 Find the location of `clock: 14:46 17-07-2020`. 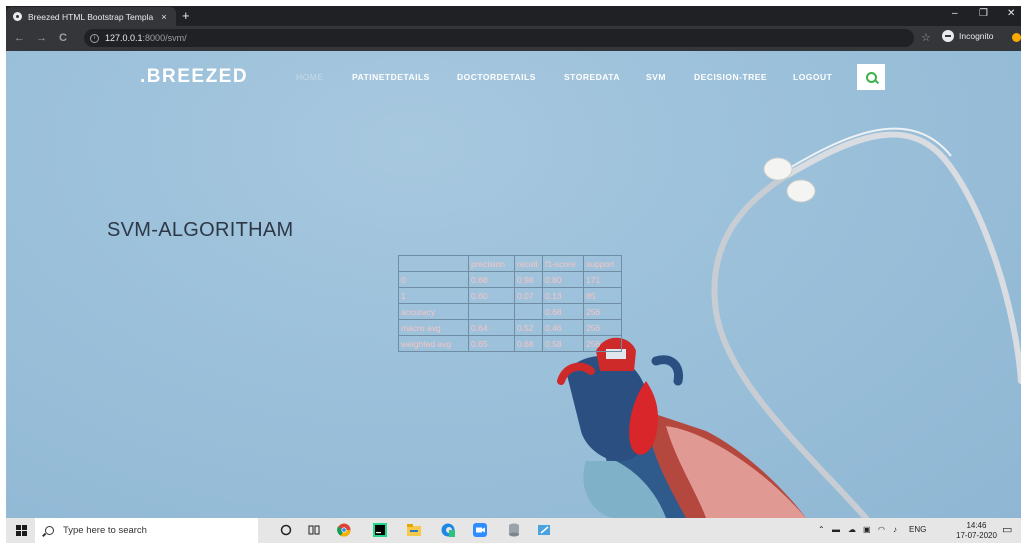

clock: 14:46 17-07-2020 is located at coordinates (976, 531).